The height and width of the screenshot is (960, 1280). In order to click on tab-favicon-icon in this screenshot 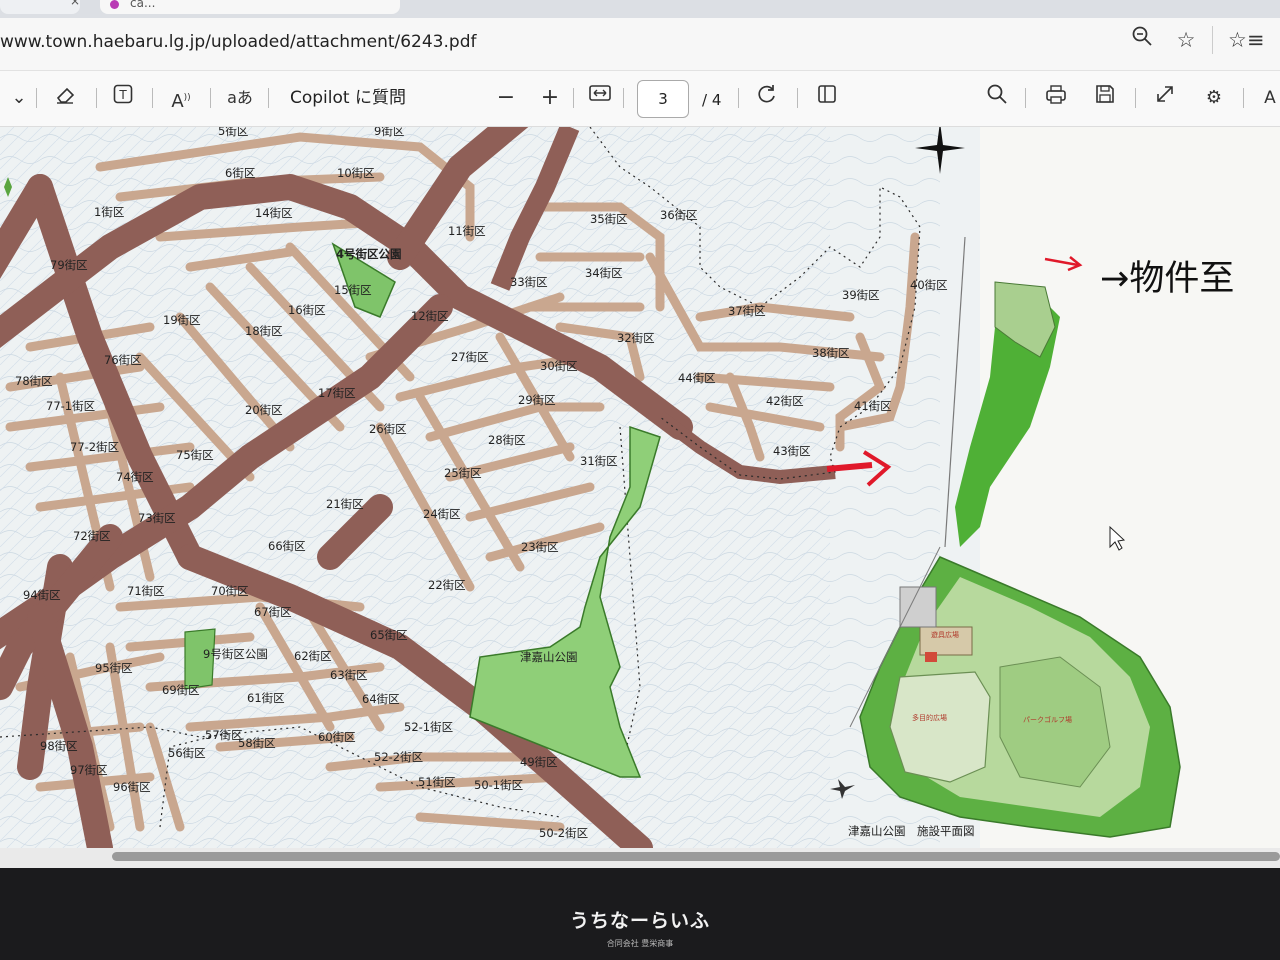, I will do `click(114, 4)`.